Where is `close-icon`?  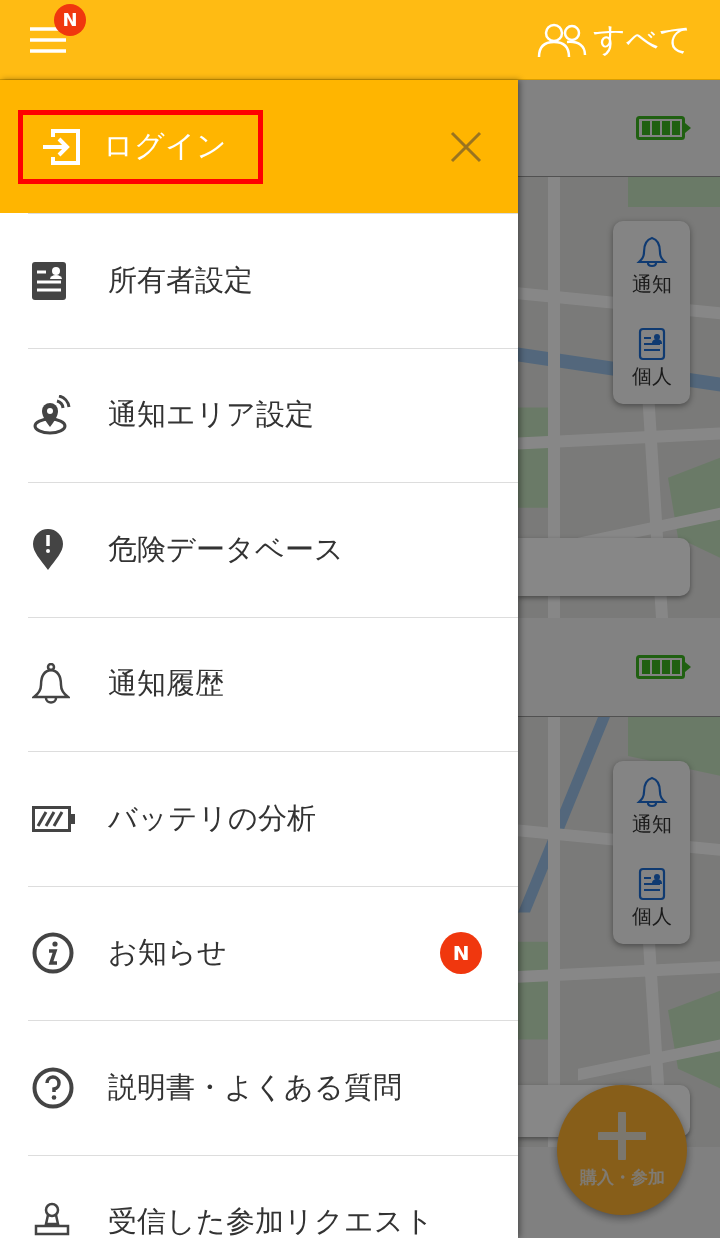
close-icon is located at coordinates (466, 146).